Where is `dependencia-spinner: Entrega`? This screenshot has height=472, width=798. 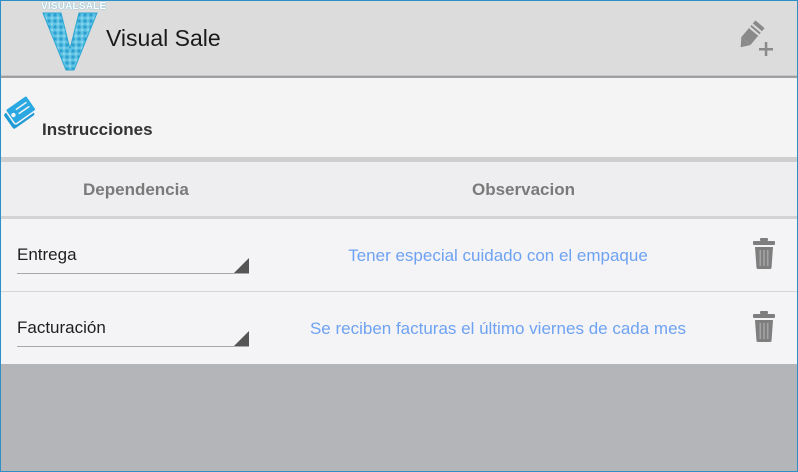 dependencia-spinner: Entrega is located at coordinates (133, 258).